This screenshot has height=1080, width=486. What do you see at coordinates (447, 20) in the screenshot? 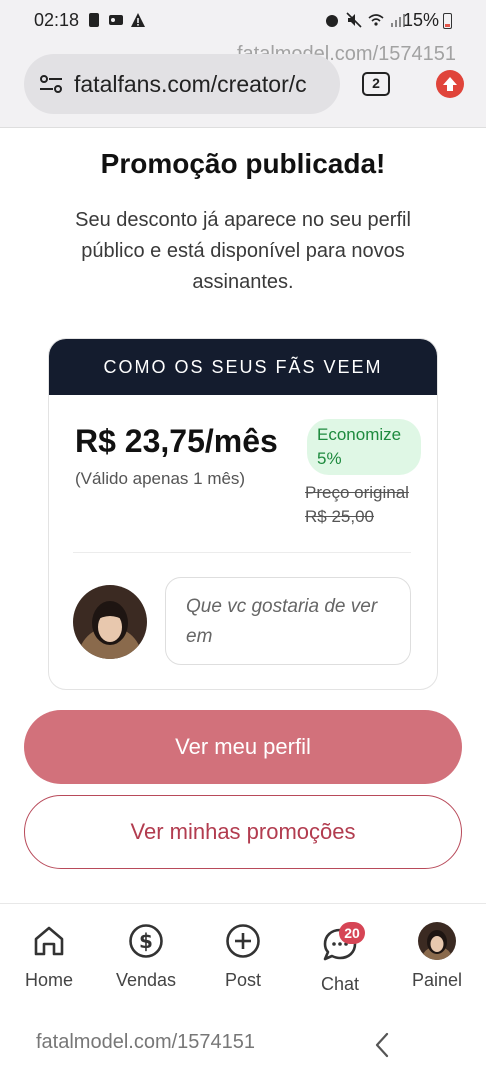
I see `battery-icon` at bounding box center [447, 20].